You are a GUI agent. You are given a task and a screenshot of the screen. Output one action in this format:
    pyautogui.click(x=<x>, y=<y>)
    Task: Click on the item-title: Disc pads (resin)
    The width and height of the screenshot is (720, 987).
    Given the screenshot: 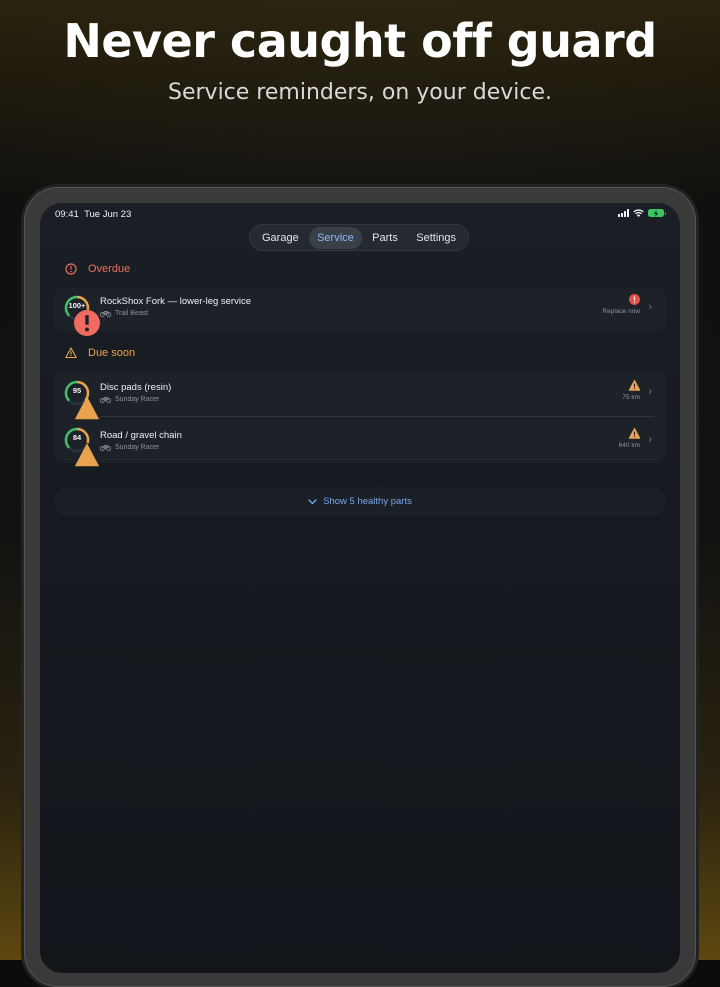 What is the action you would take?
    pyautogui.click(x=136, y=387)
    